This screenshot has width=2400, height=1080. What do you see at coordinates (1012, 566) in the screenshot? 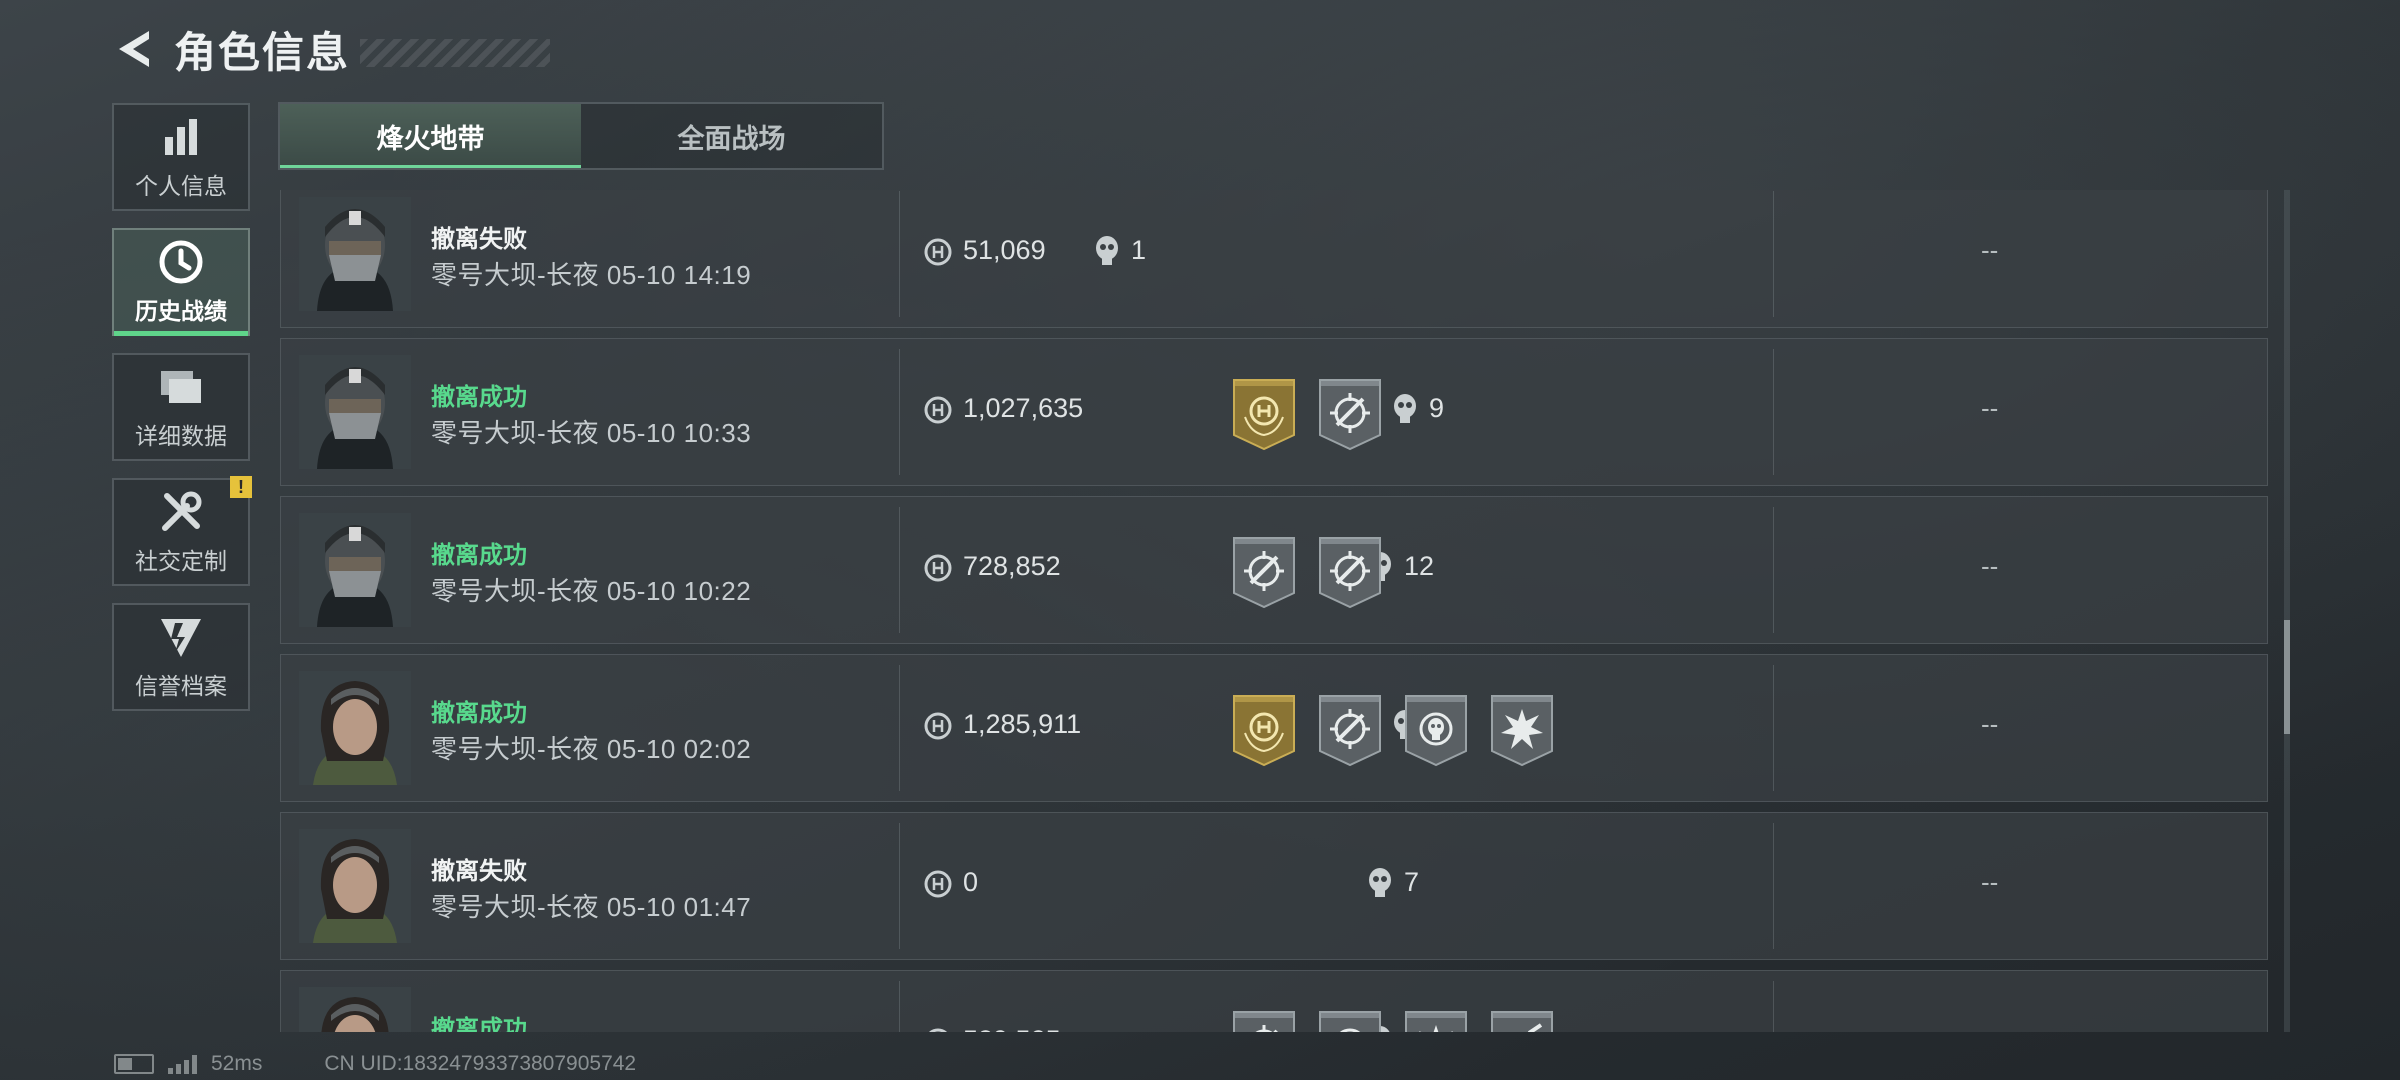
I see `extracted-value: 728,852` at bounding box center [1012, 566].